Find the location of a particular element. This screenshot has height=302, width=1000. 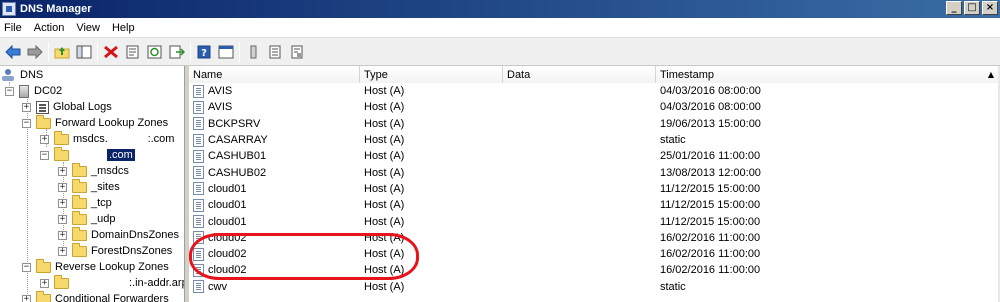

properties-icon is located at coordinates (133, 52).